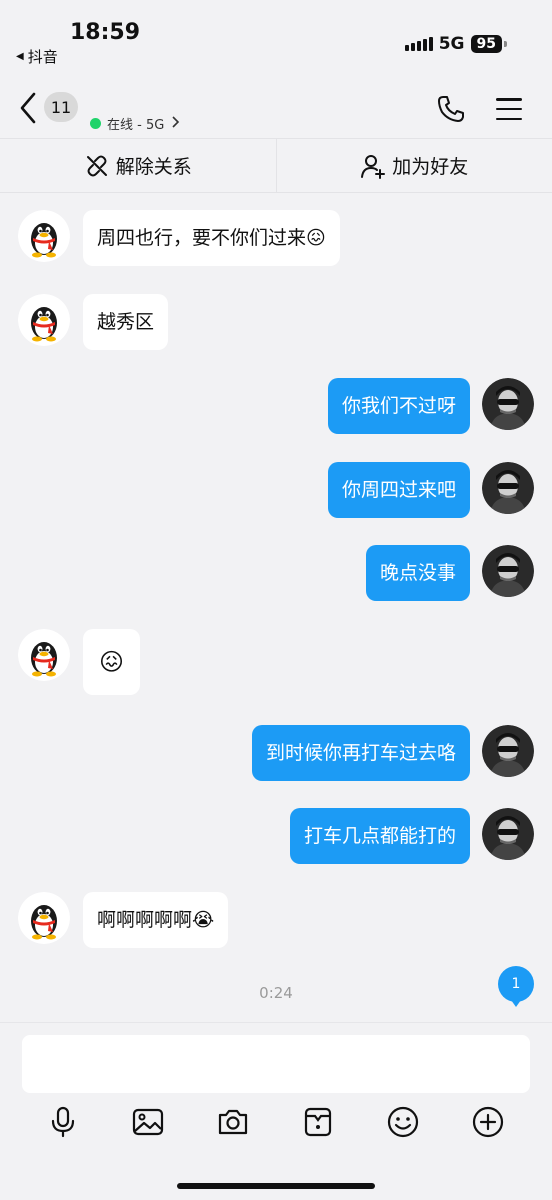 This screenshot has width=552, height=1200. I want to click on incoming-message-bubble: 越秀区, so click(126, 322).